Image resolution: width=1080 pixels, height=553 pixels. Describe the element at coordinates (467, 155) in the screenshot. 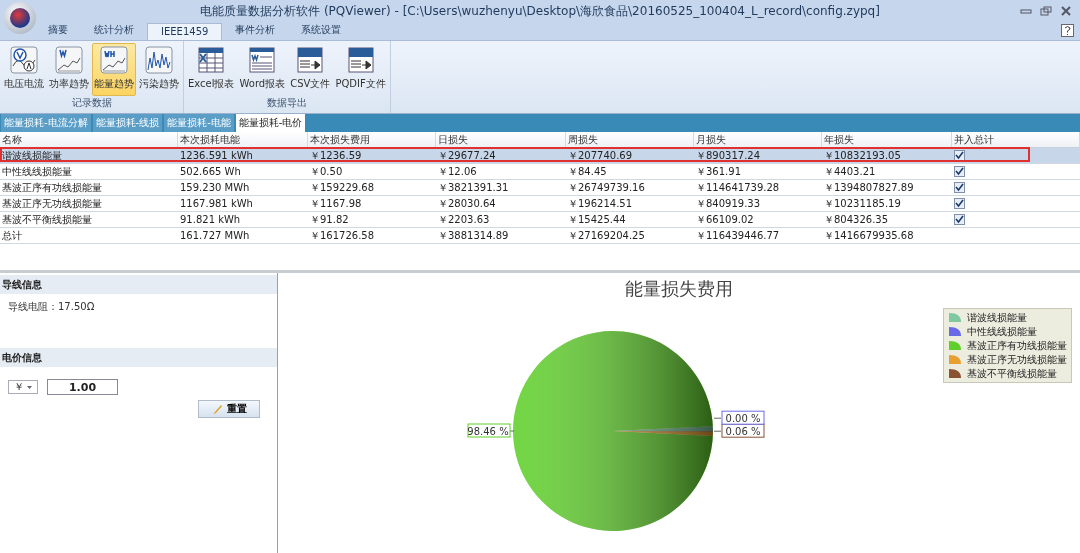

I see `table-cell-text: ￥29677.24` at that location.